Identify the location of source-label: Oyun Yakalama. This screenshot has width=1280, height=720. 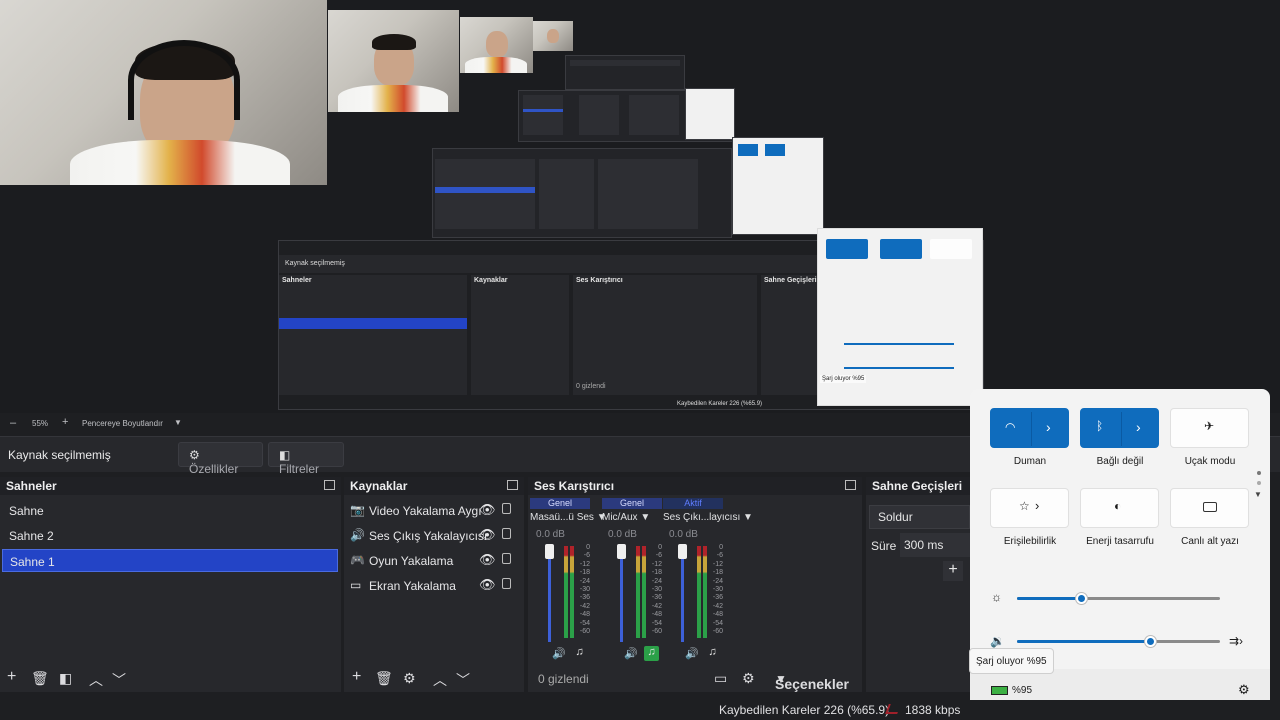
(411, 561).